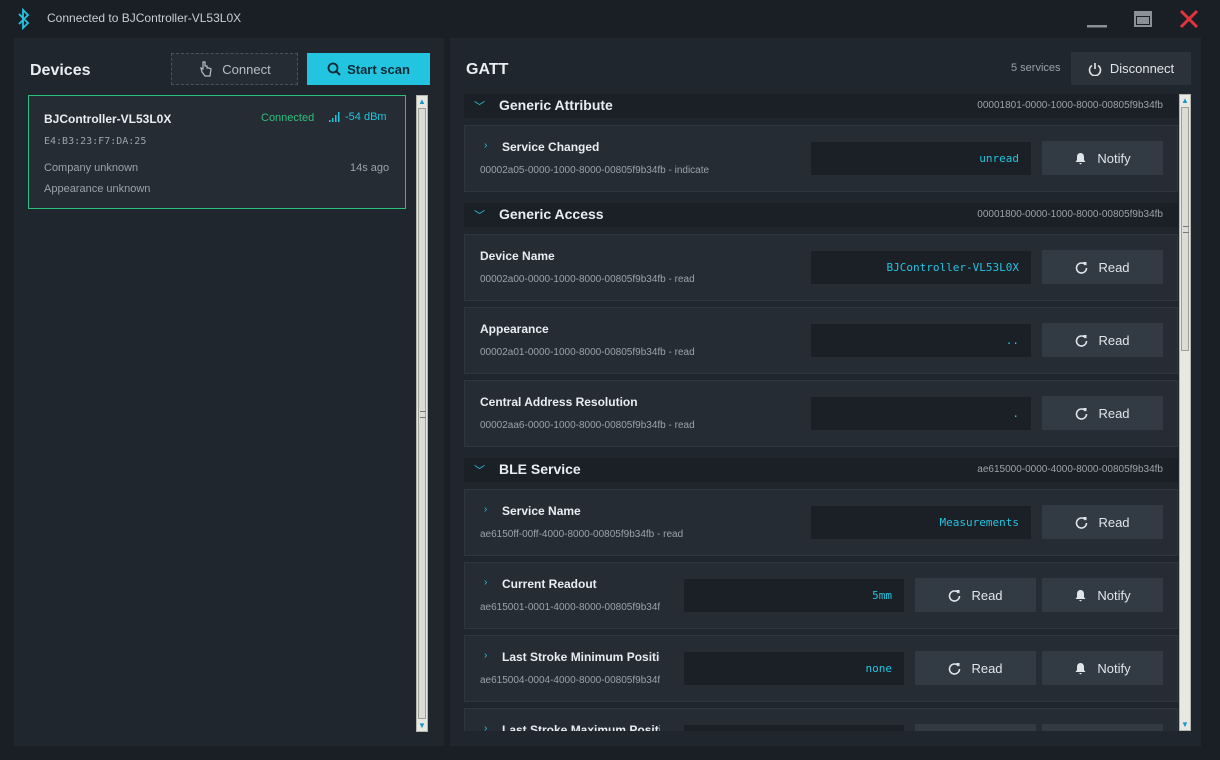 This screenshot has height=760, width=1220. I want to click on connect-button: Connect, so click(234, 69).